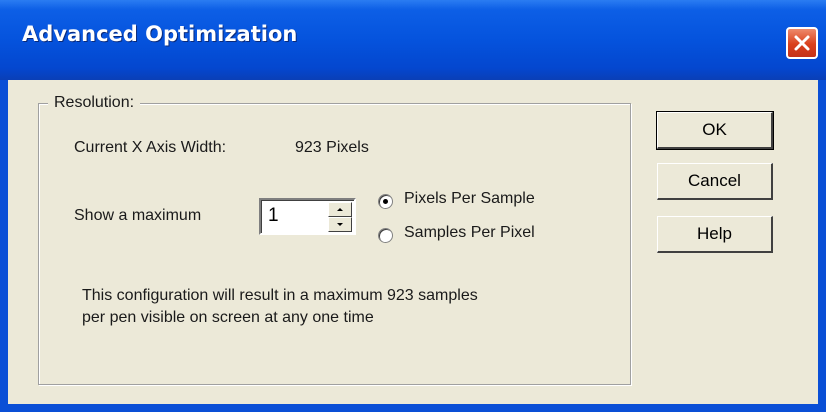 The image size is (826, 412). What do you see at coordinates (715, 181) in the screenshot?
I see `cancel-button: Cancel` at bounding box center [715, 181].